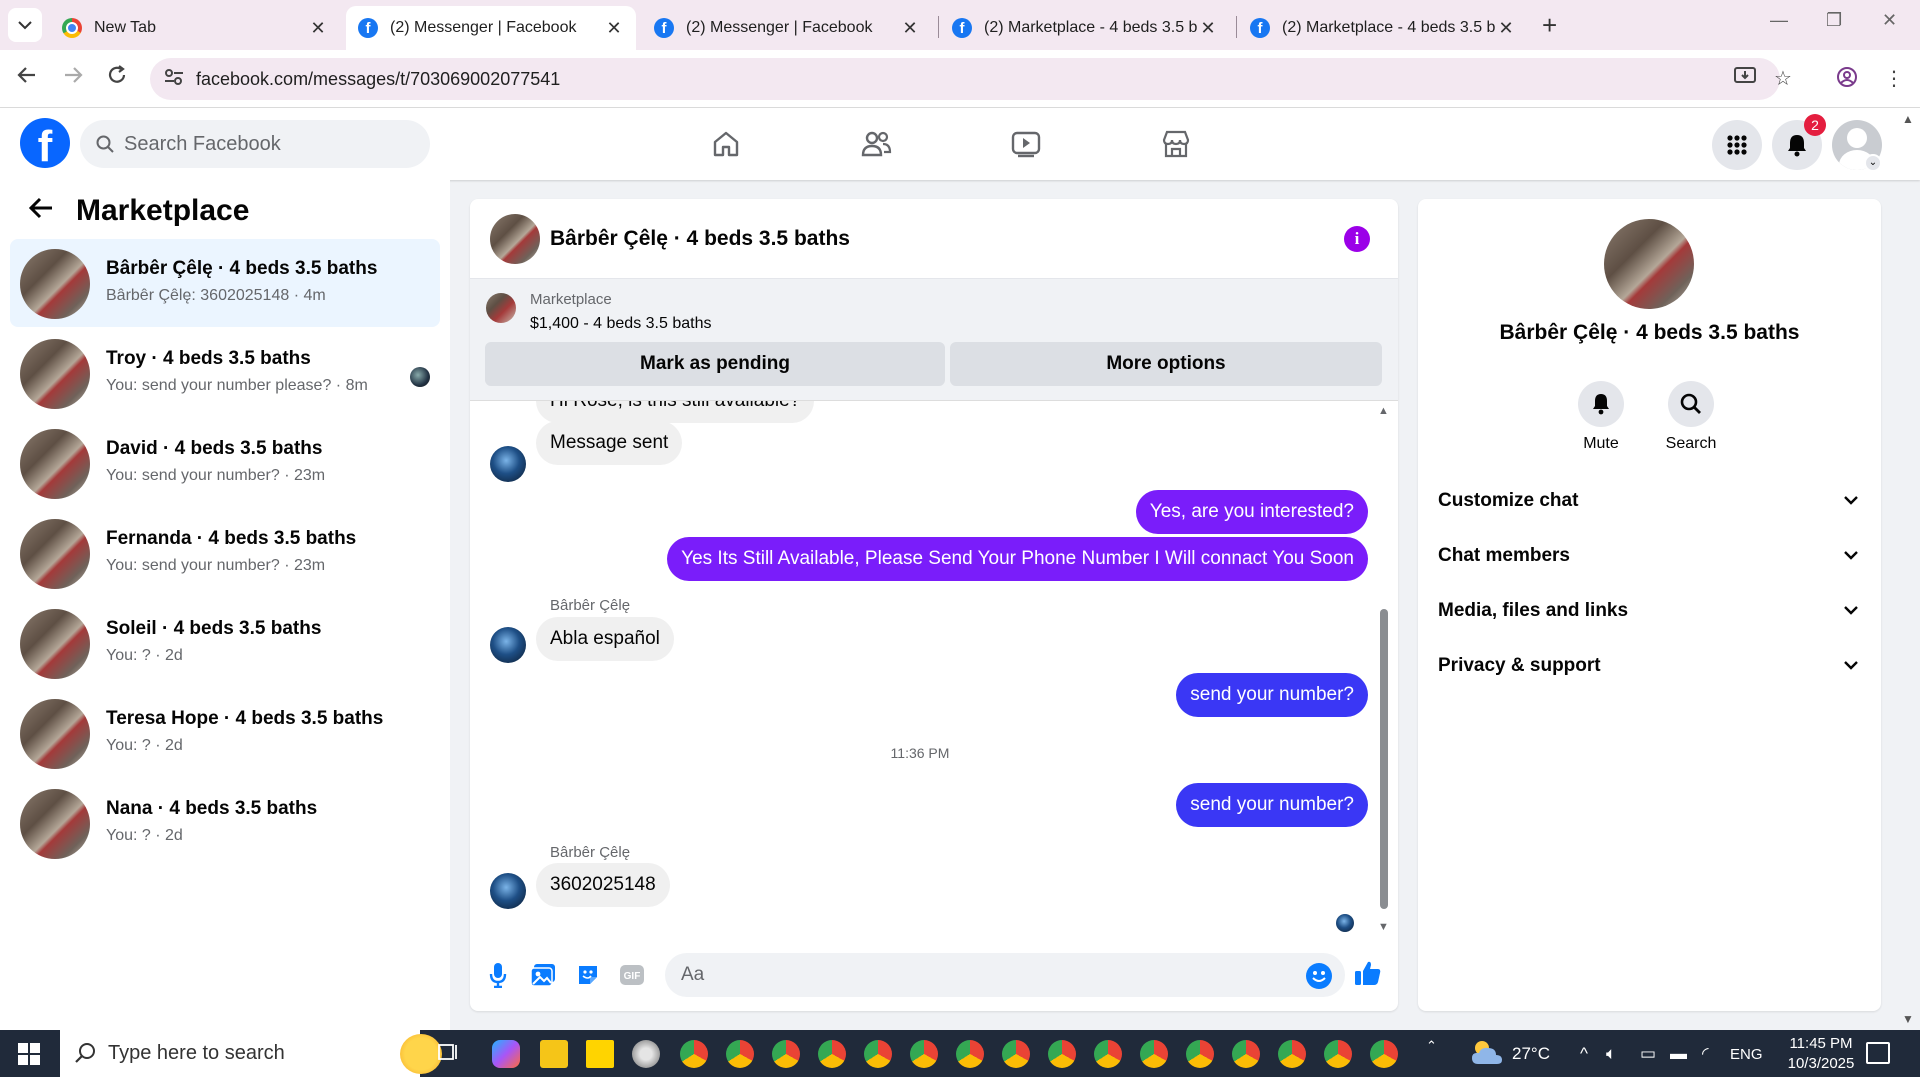 The height and width of the screenshot is (1077, 1920). Describe the element at coordinates (1601, 417) in the screenshot. I see `mute-button: Mute` at that location.